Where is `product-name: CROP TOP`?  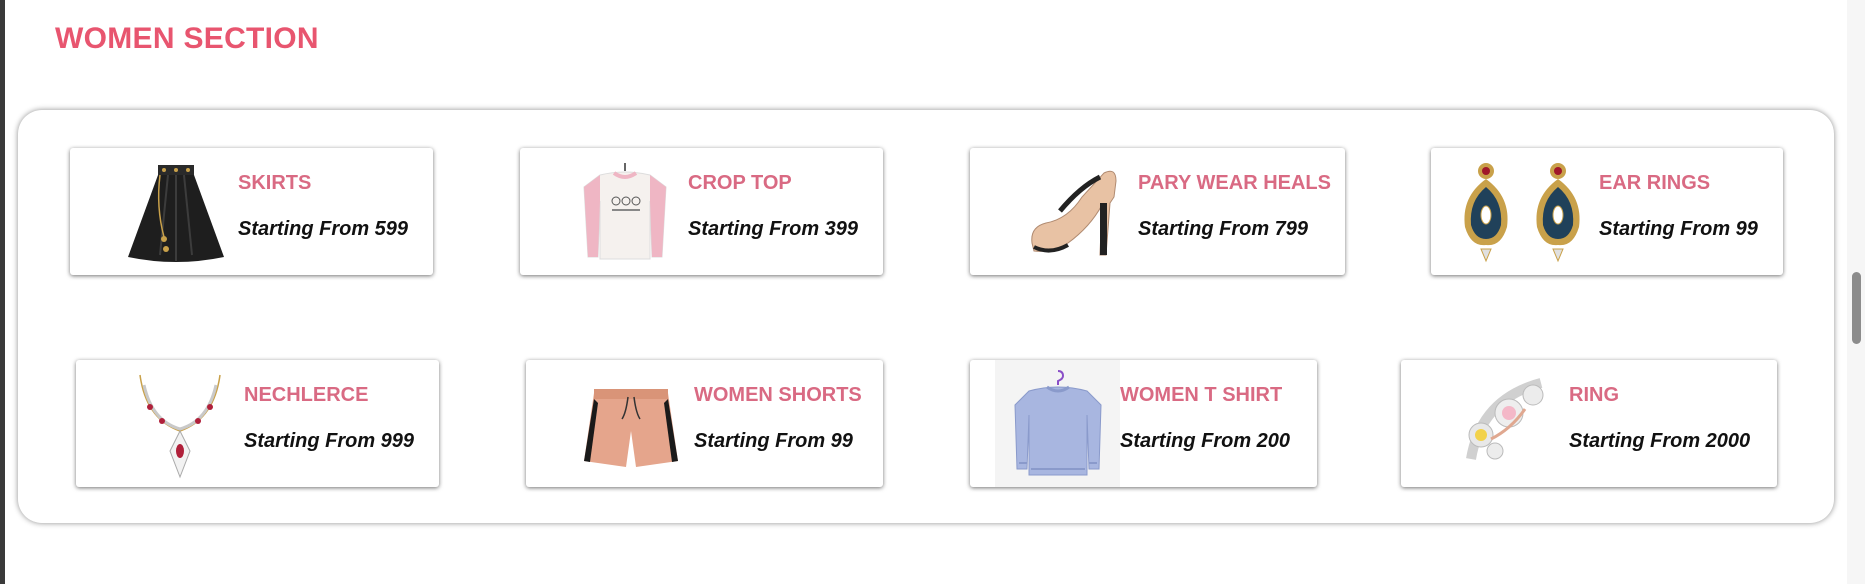
product-name: CROP TOP is located at coordinates (740, 183).